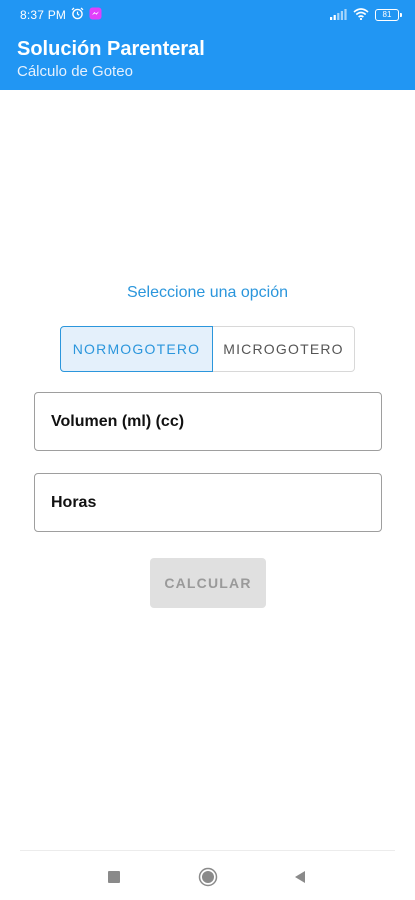  I want to click on battery-icon: 81, so click(388, 15).